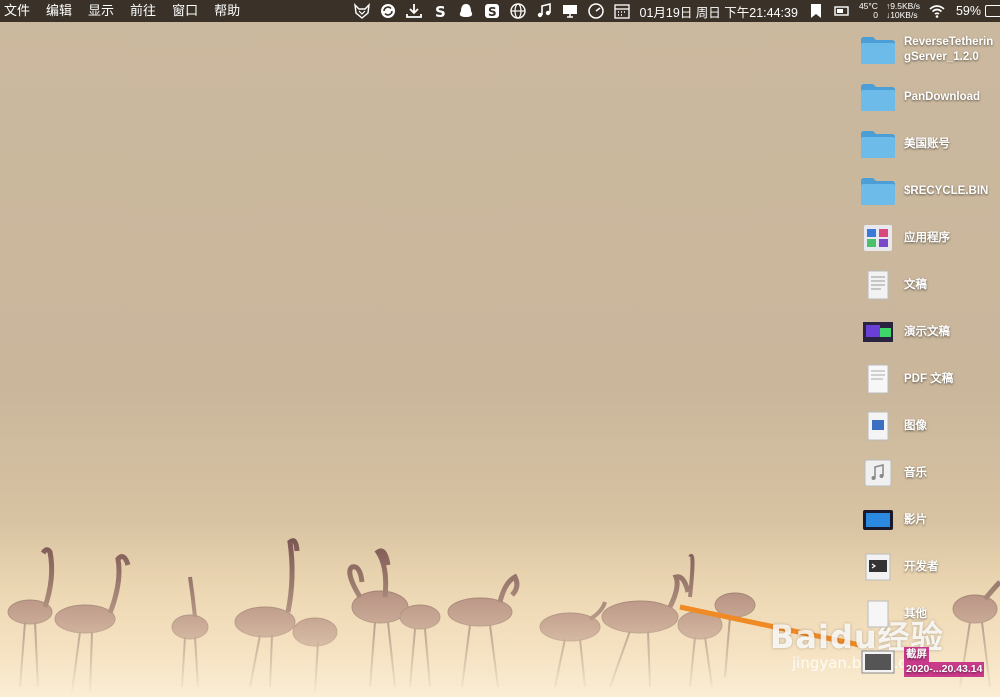 This screenshot has height=697, width=1000. Describe the element at coordinates (544, 11) in the screenshot. I see `music-note-icon` at that location.